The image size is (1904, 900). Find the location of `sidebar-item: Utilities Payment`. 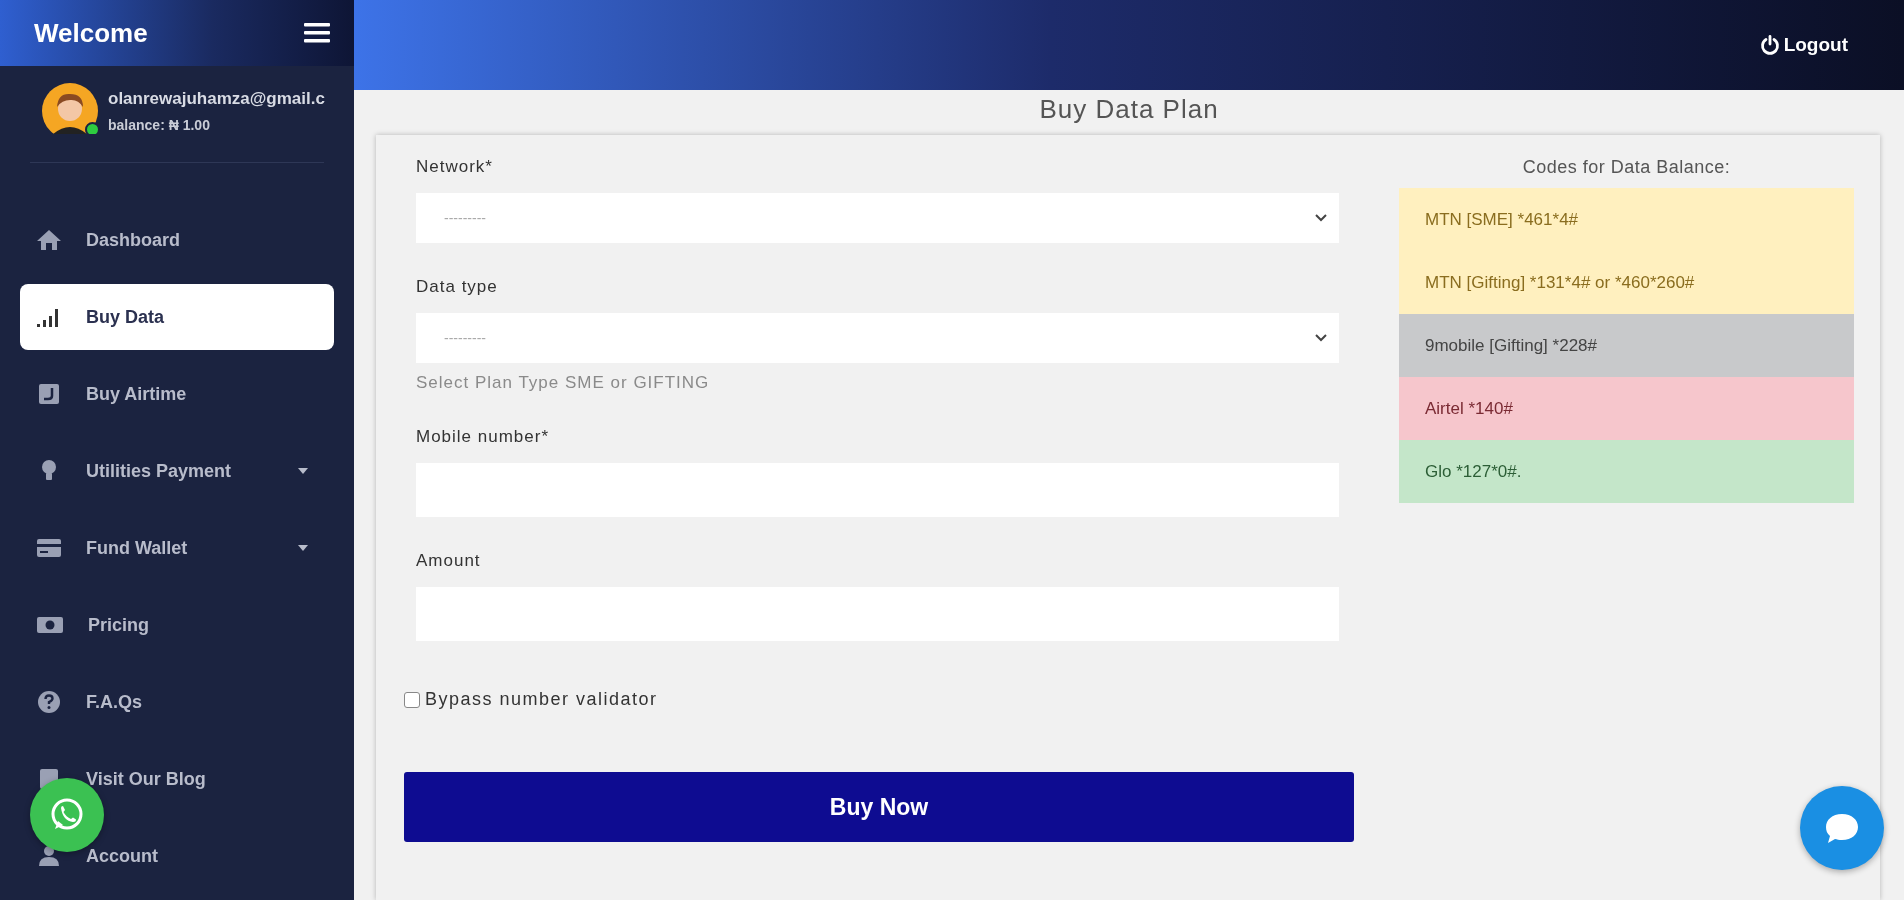

sidebar-item: Utilities Payment is located at coordinates (177, 471).